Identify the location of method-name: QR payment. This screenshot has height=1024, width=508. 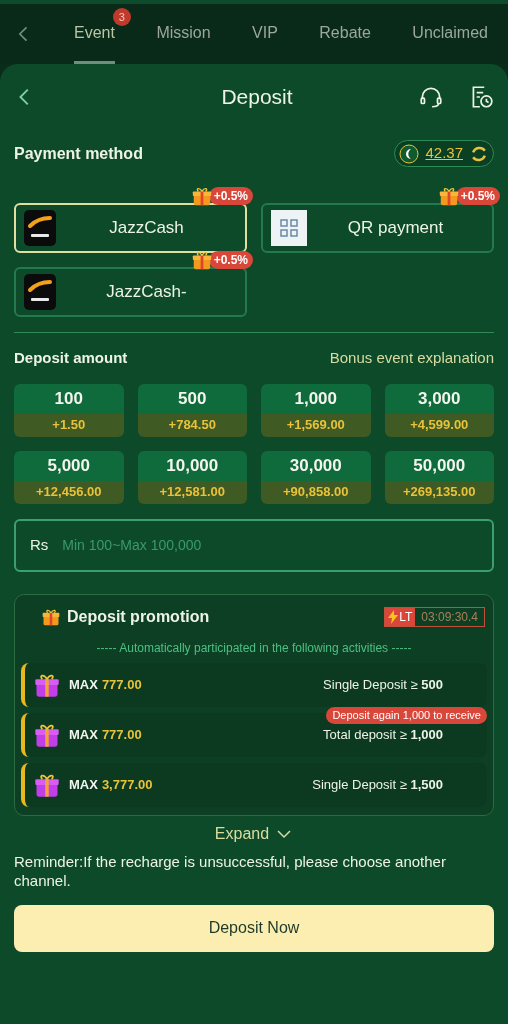
(395, 228).